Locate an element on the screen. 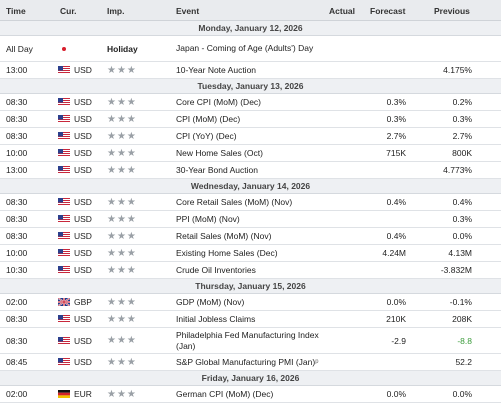 This screenshot has width=501, height=411. header-event: Event is located at coordinates (187, 11).